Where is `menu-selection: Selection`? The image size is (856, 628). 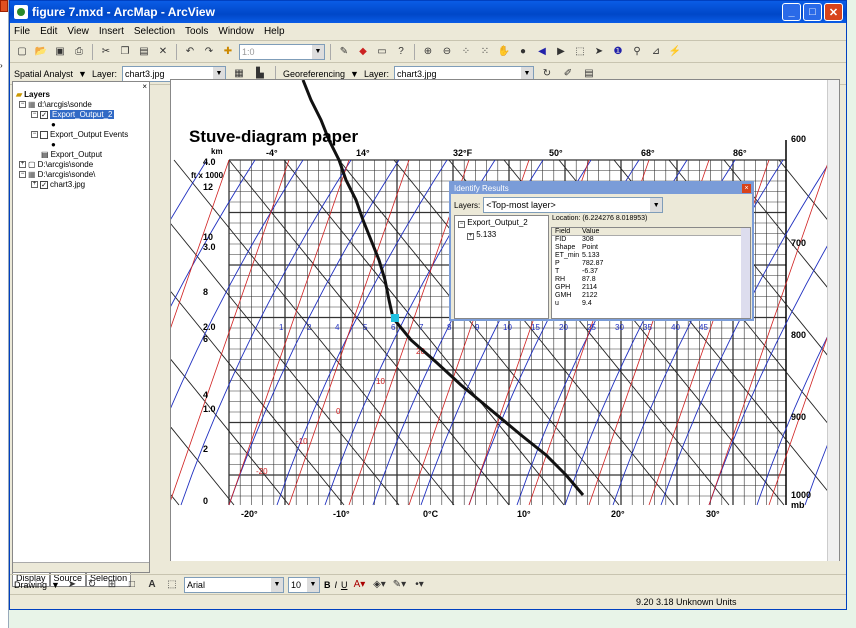 menu-selection: Selection is located at coordinates (154, 31).